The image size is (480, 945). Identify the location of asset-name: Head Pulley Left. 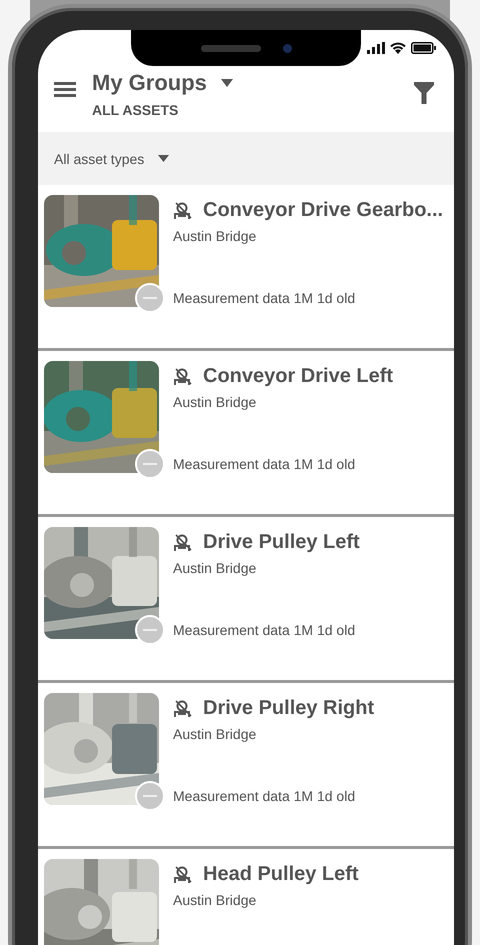
(281, 874).